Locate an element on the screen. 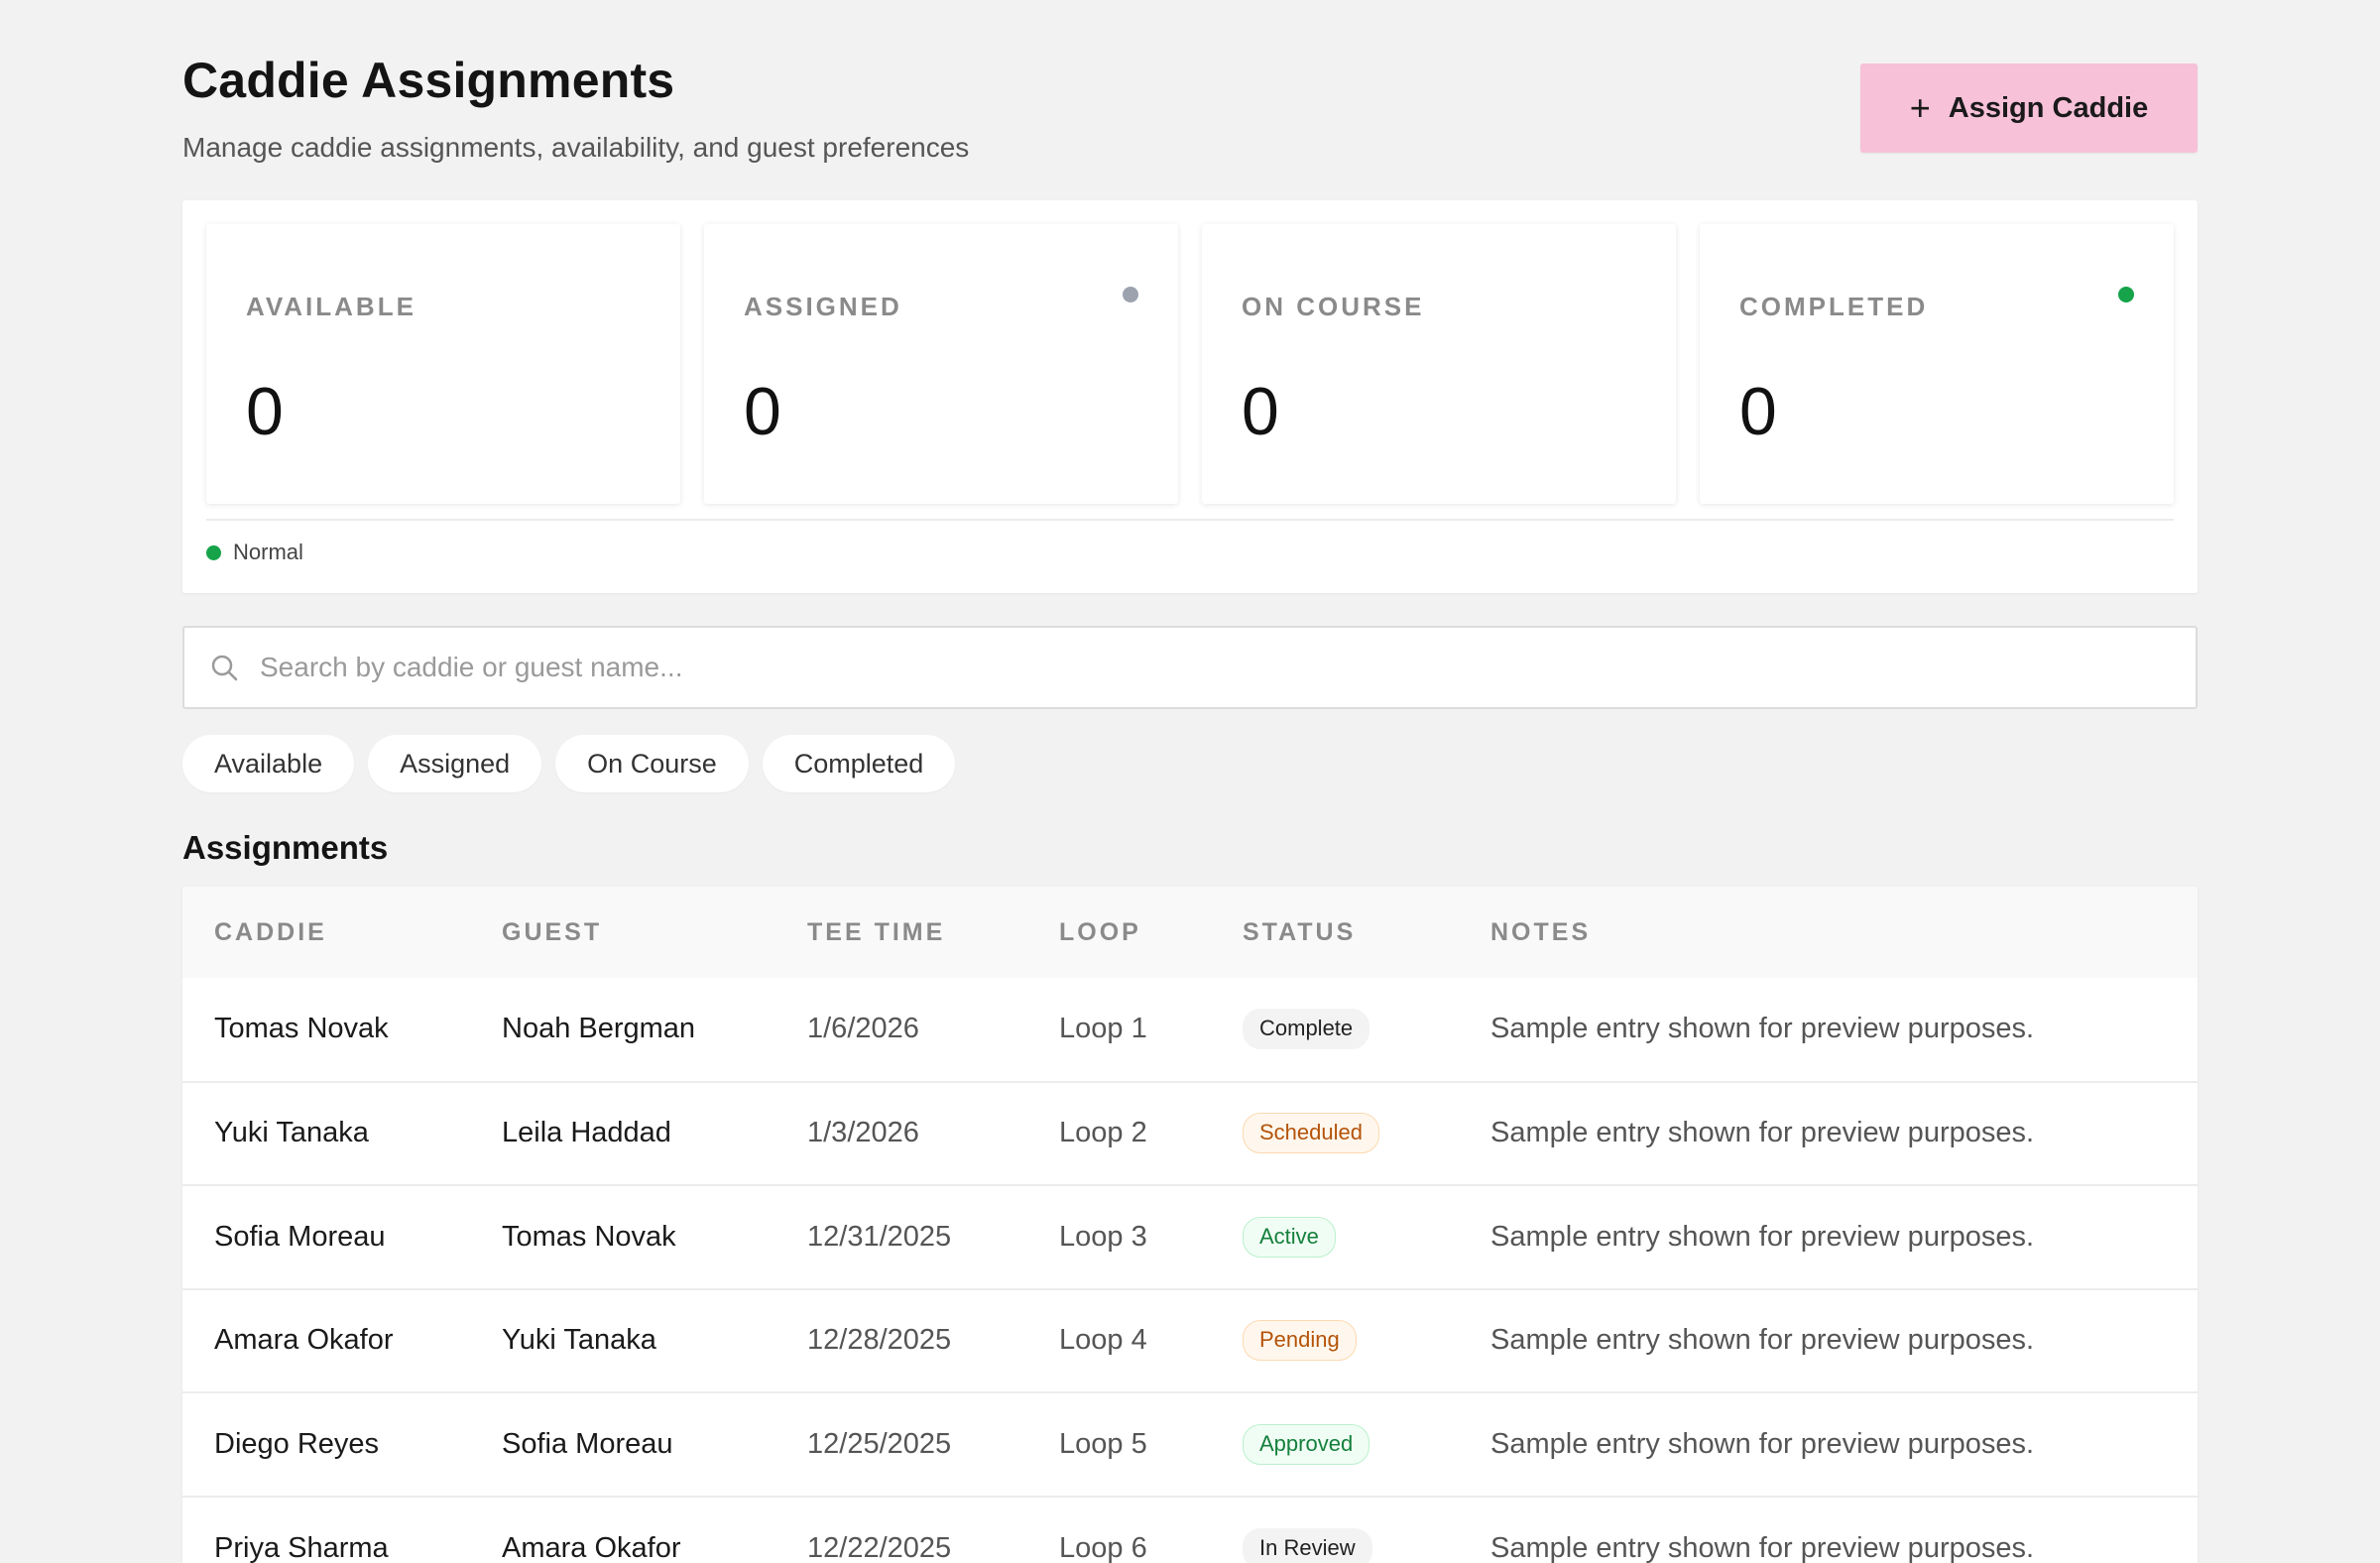  status-cell: Approved is located at coordinates (1335, 1444).